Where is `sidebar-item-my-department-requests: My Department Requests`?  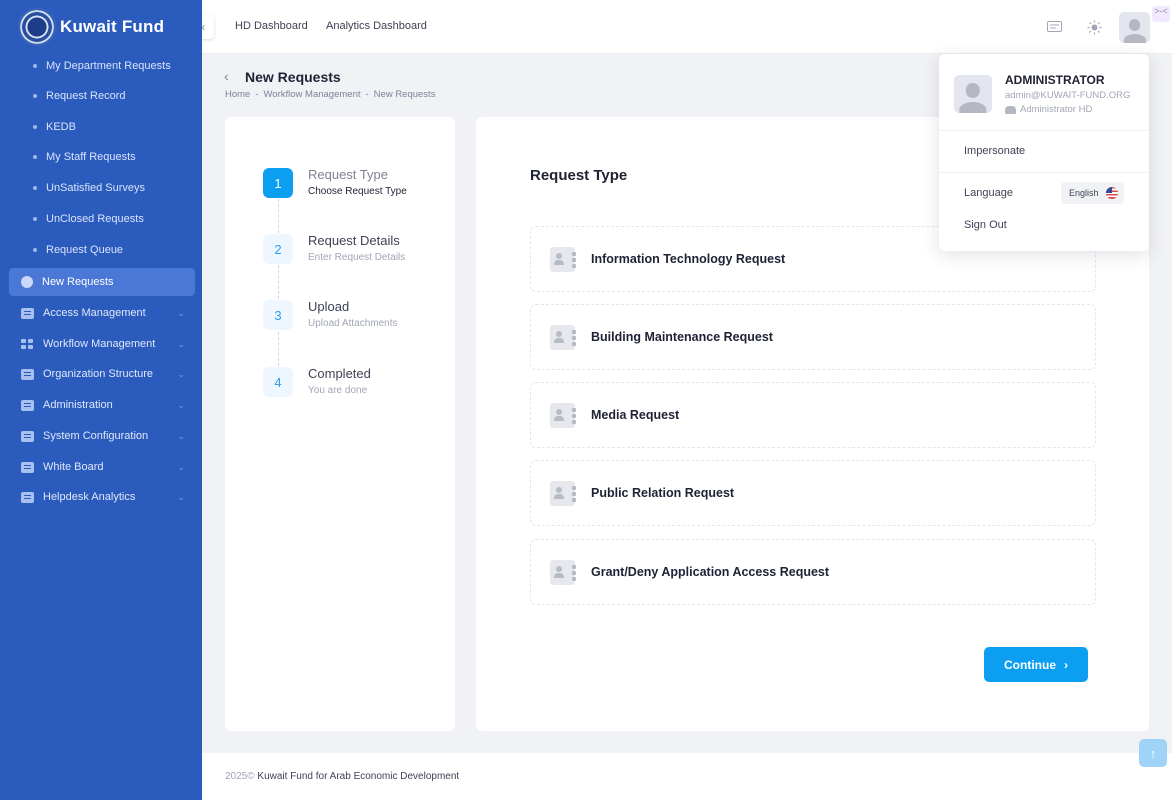
sidebar-item-my-department-requests: My Department Requests is located at coordinates (101, 66).